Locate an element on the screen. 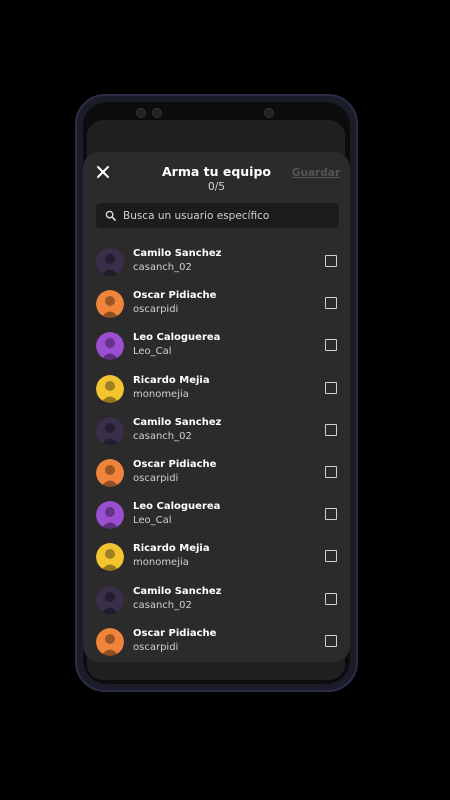  save-button: Guardar is located at coordinates (316, 173).